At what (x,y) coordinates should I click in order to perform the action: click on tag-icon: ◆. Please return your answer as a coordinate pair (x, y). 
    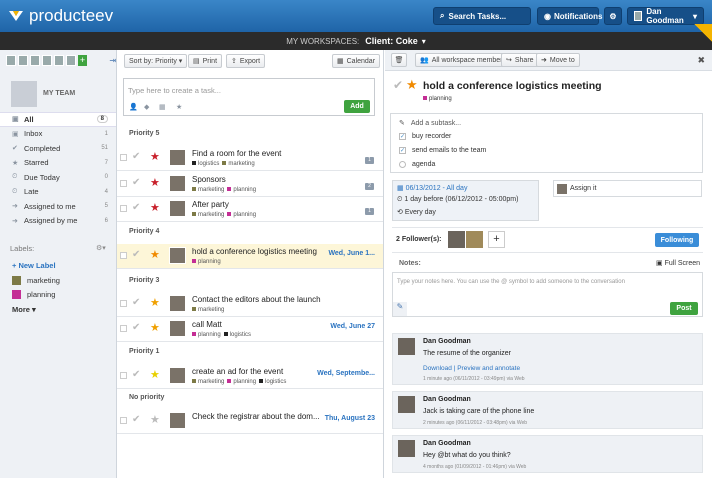
    Looking at the image, I should click on (146, 107).